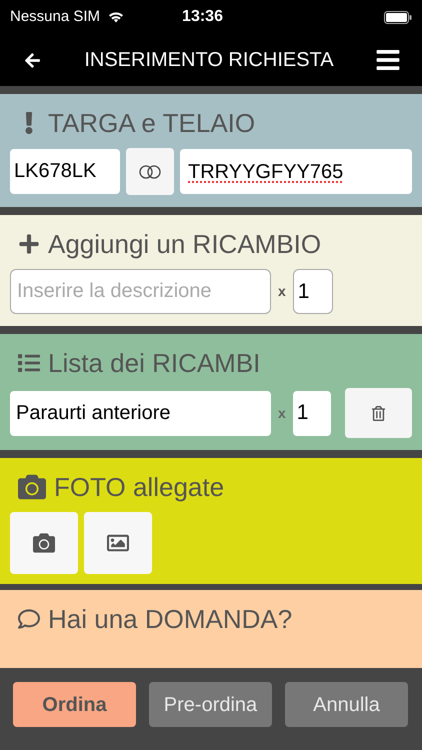  What do you see at coordinates (170, 619) in the screenshot?
I see `section-title: Hai una DOMANDA?` at bounding box center [170, 619].